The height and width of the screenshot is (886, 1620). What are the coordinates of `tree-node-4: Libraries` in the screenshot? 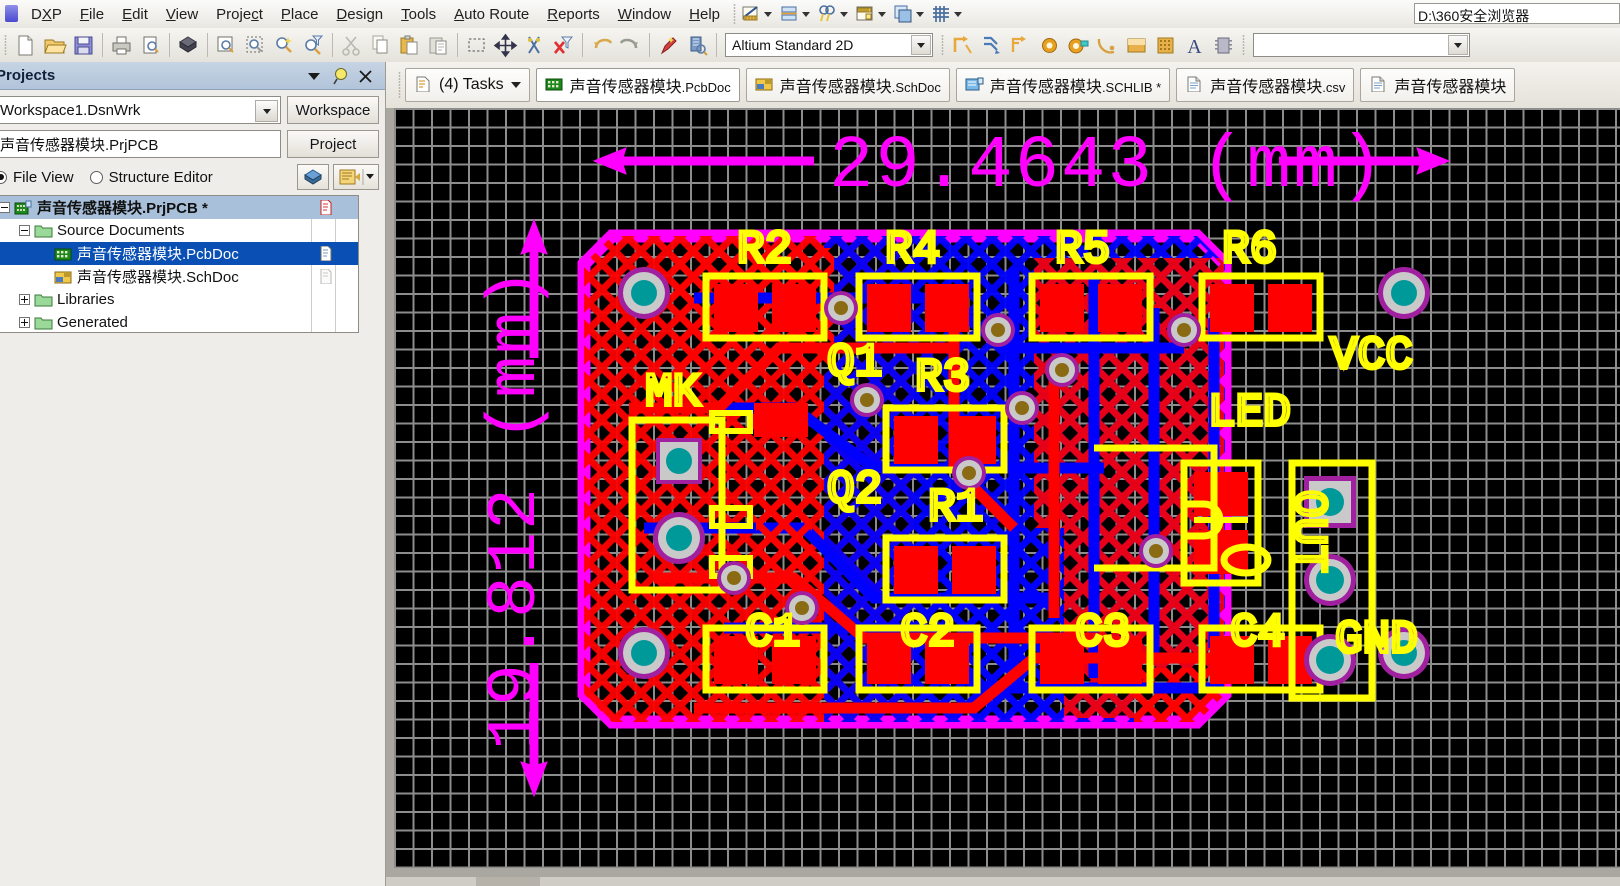 It's located at (179, 299).